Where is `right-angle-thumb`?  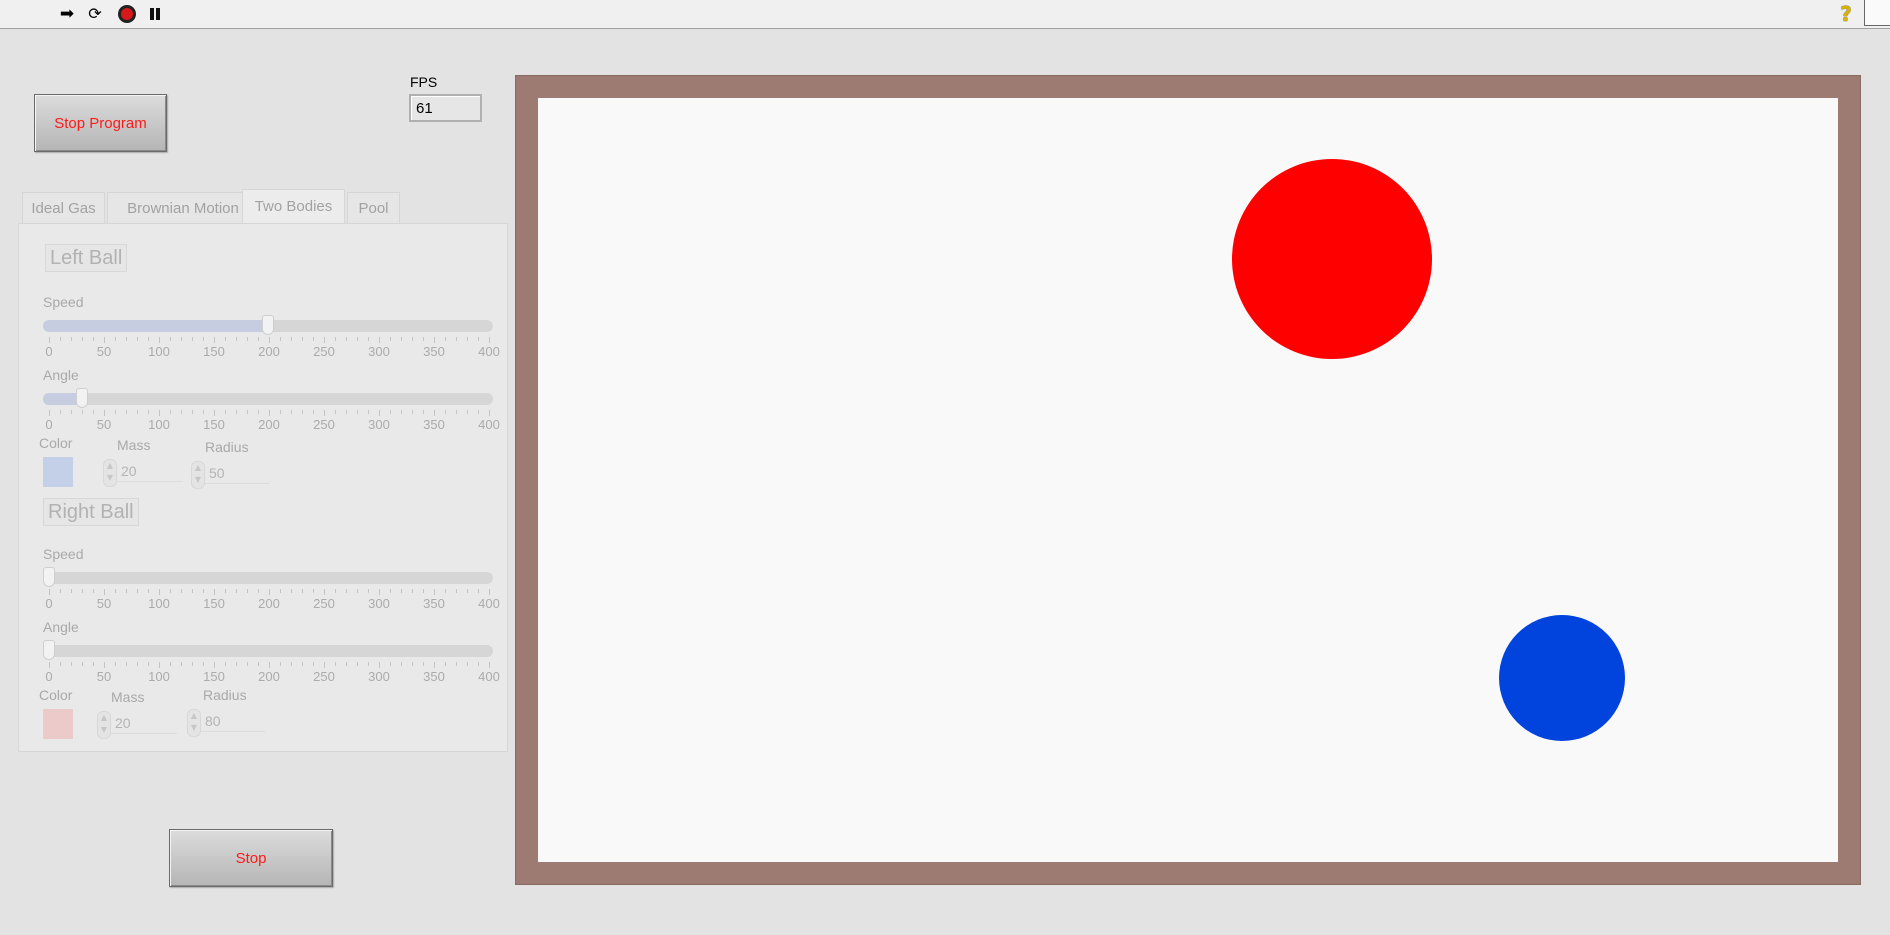 right-angle-thumb is located at coordinates (49, 650).